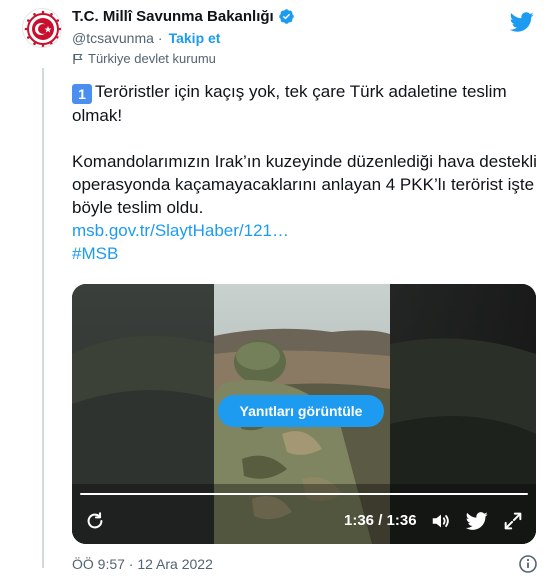  Describe the element at coordinates (304, 494) in the screenshot. I see `video-progress-bar` at that location.